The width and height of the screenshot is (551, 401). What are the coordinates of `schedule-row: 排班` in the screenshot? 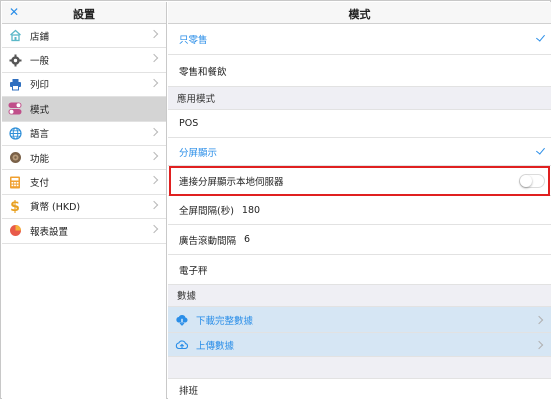 It's located at (359, 390).